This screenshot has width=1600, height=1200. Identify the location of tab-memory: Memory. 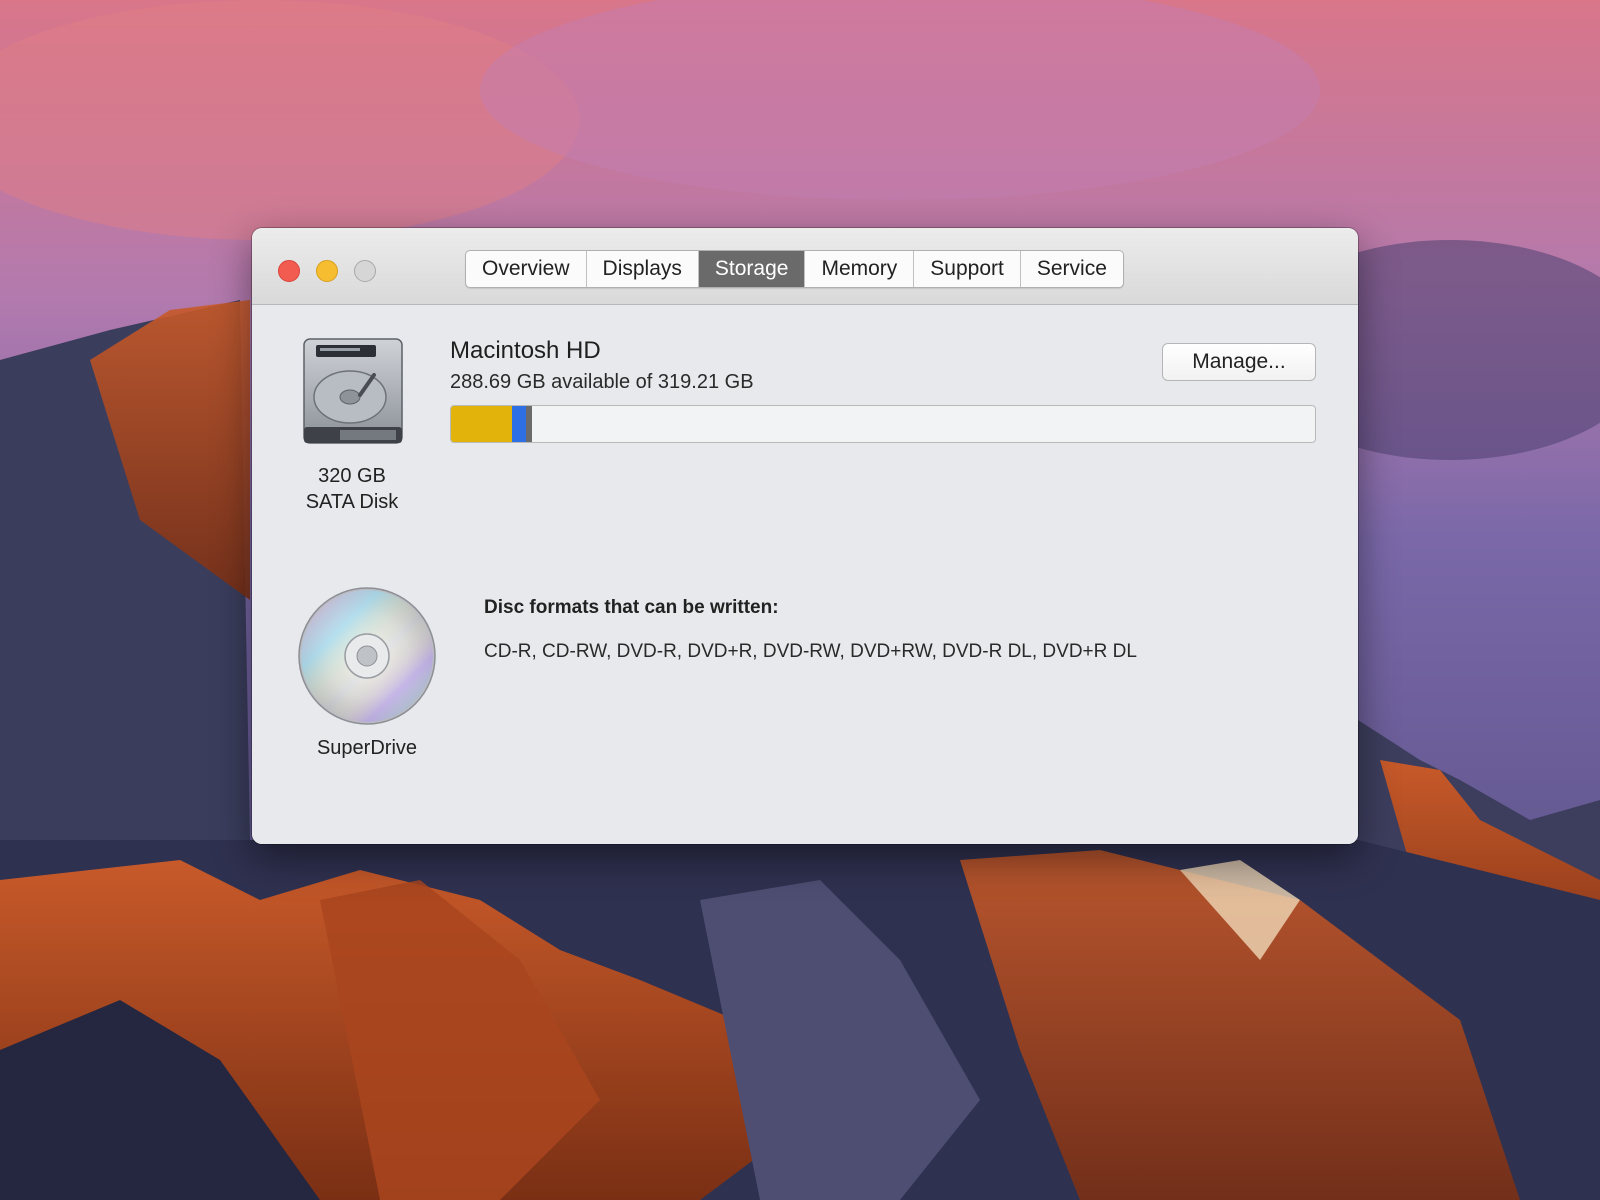
(860, 269).